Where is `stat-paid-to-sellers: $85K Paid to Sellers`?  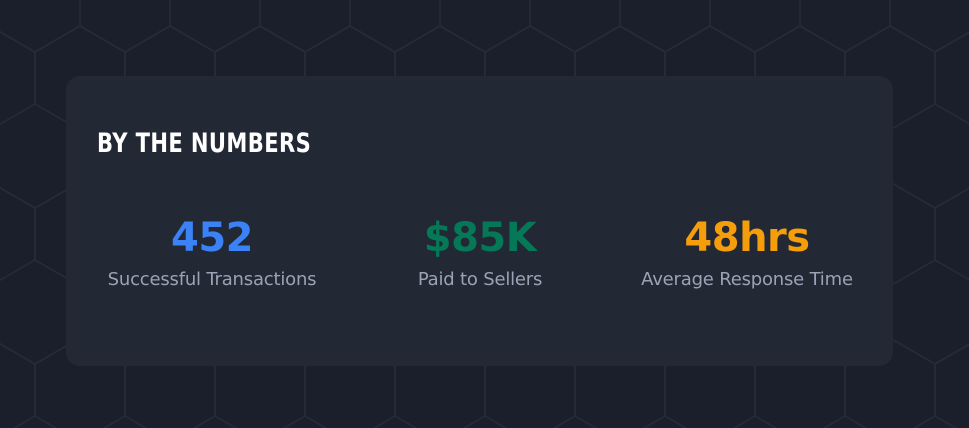
stat-paid-to-sellers: $85K Paid to Sellers is located at coordinates (480, 253).